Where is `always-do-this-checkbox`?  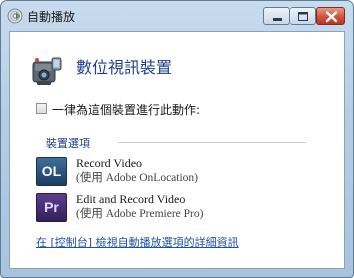
always-do-this-checkbox is located at coordinates (41, 108).